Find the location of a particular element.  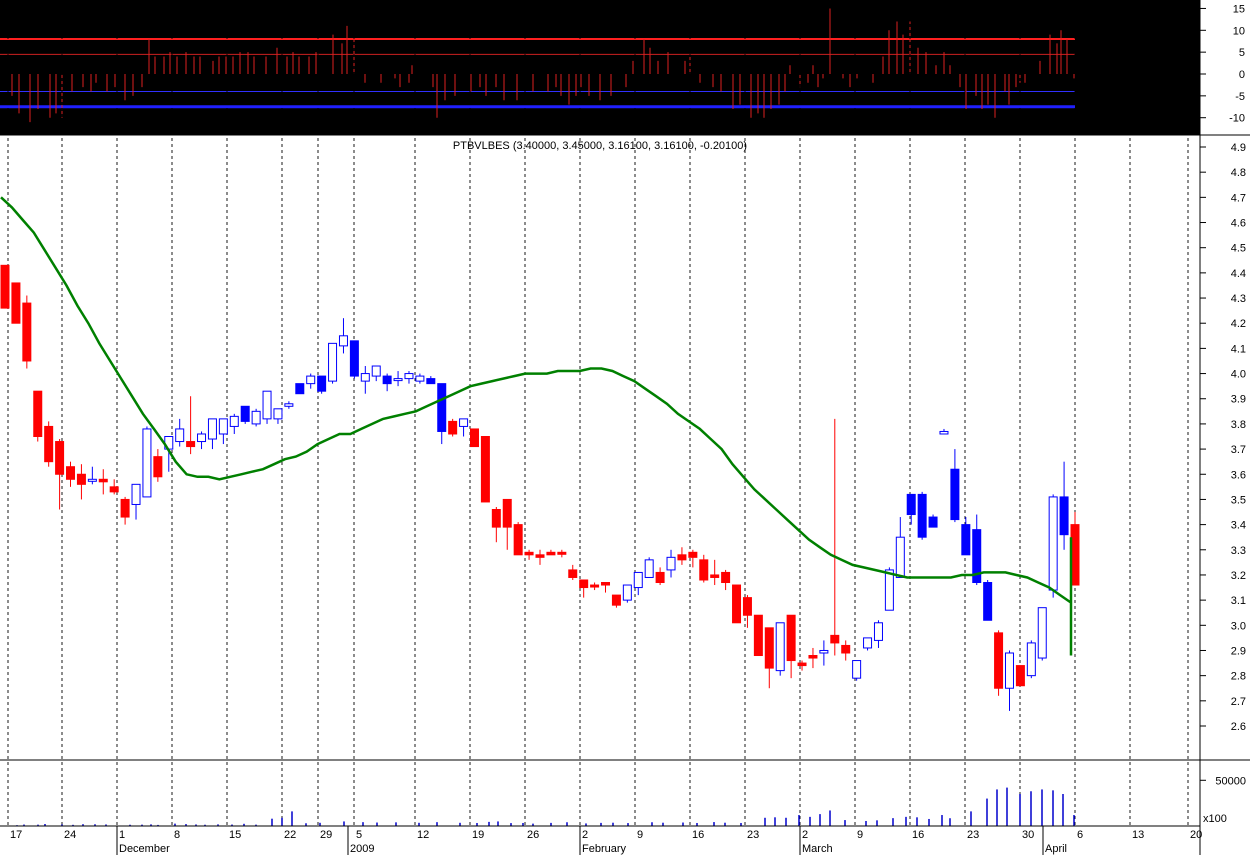

price-tick-label: 4.0 is located at coordinates (1238, 375).